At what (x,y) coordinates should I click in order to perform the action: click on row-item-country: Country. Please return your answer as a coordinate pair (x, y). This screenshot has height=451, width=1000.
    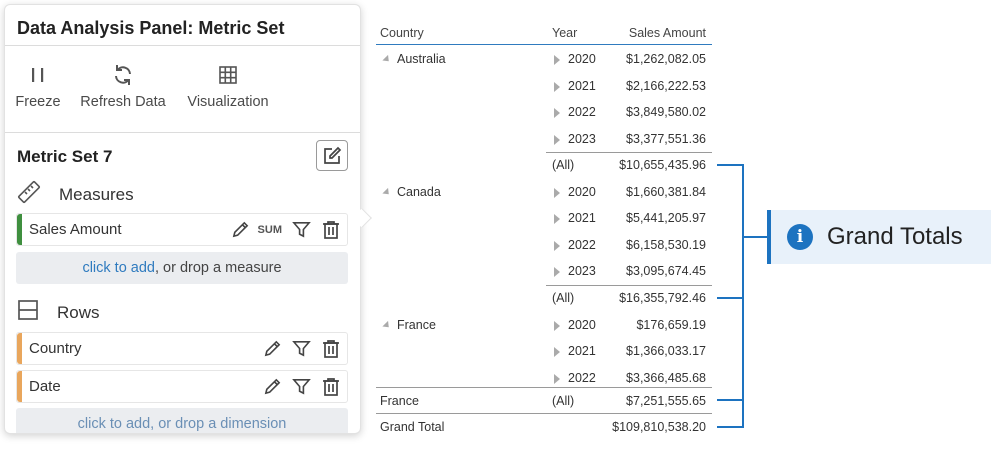
    Looking at the image, I should click on (182, 348).